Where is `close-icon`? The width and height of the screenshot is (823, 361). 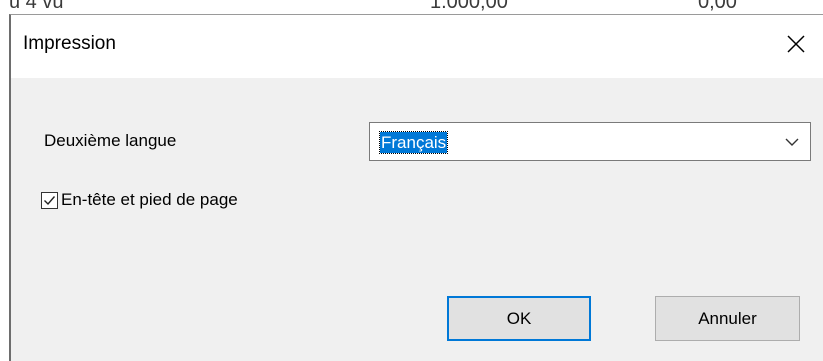
close-icon is located at coordinates (796, 44).